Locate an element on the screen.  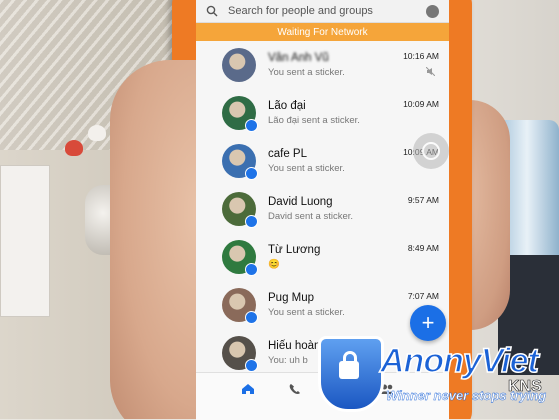
message-time: 8:49 AM is located at coordinates (423, 248).